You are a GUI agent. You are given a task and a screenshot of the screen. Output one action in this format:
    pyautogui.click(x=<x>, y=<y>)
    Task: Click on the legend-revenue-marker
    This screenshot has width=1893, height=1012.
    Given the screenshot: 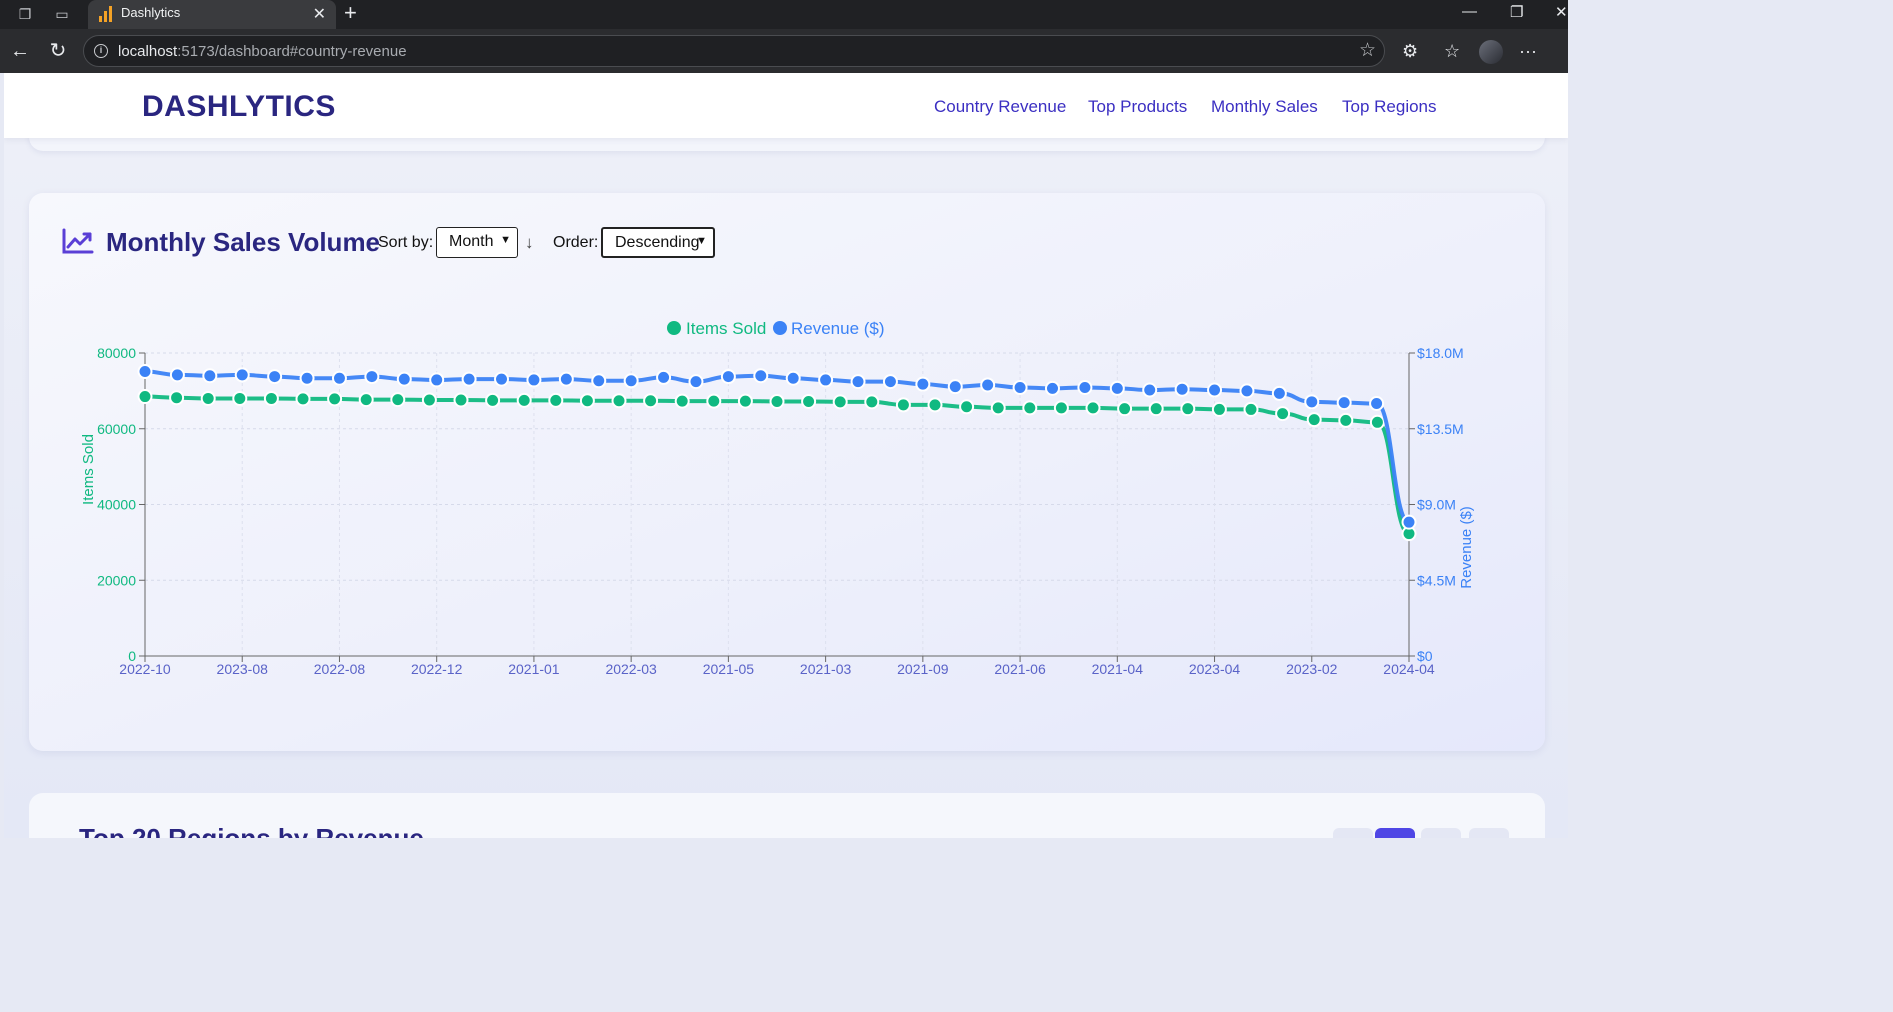 What is the action you would take?
    pyautogui.click(x=780, y=328)
    